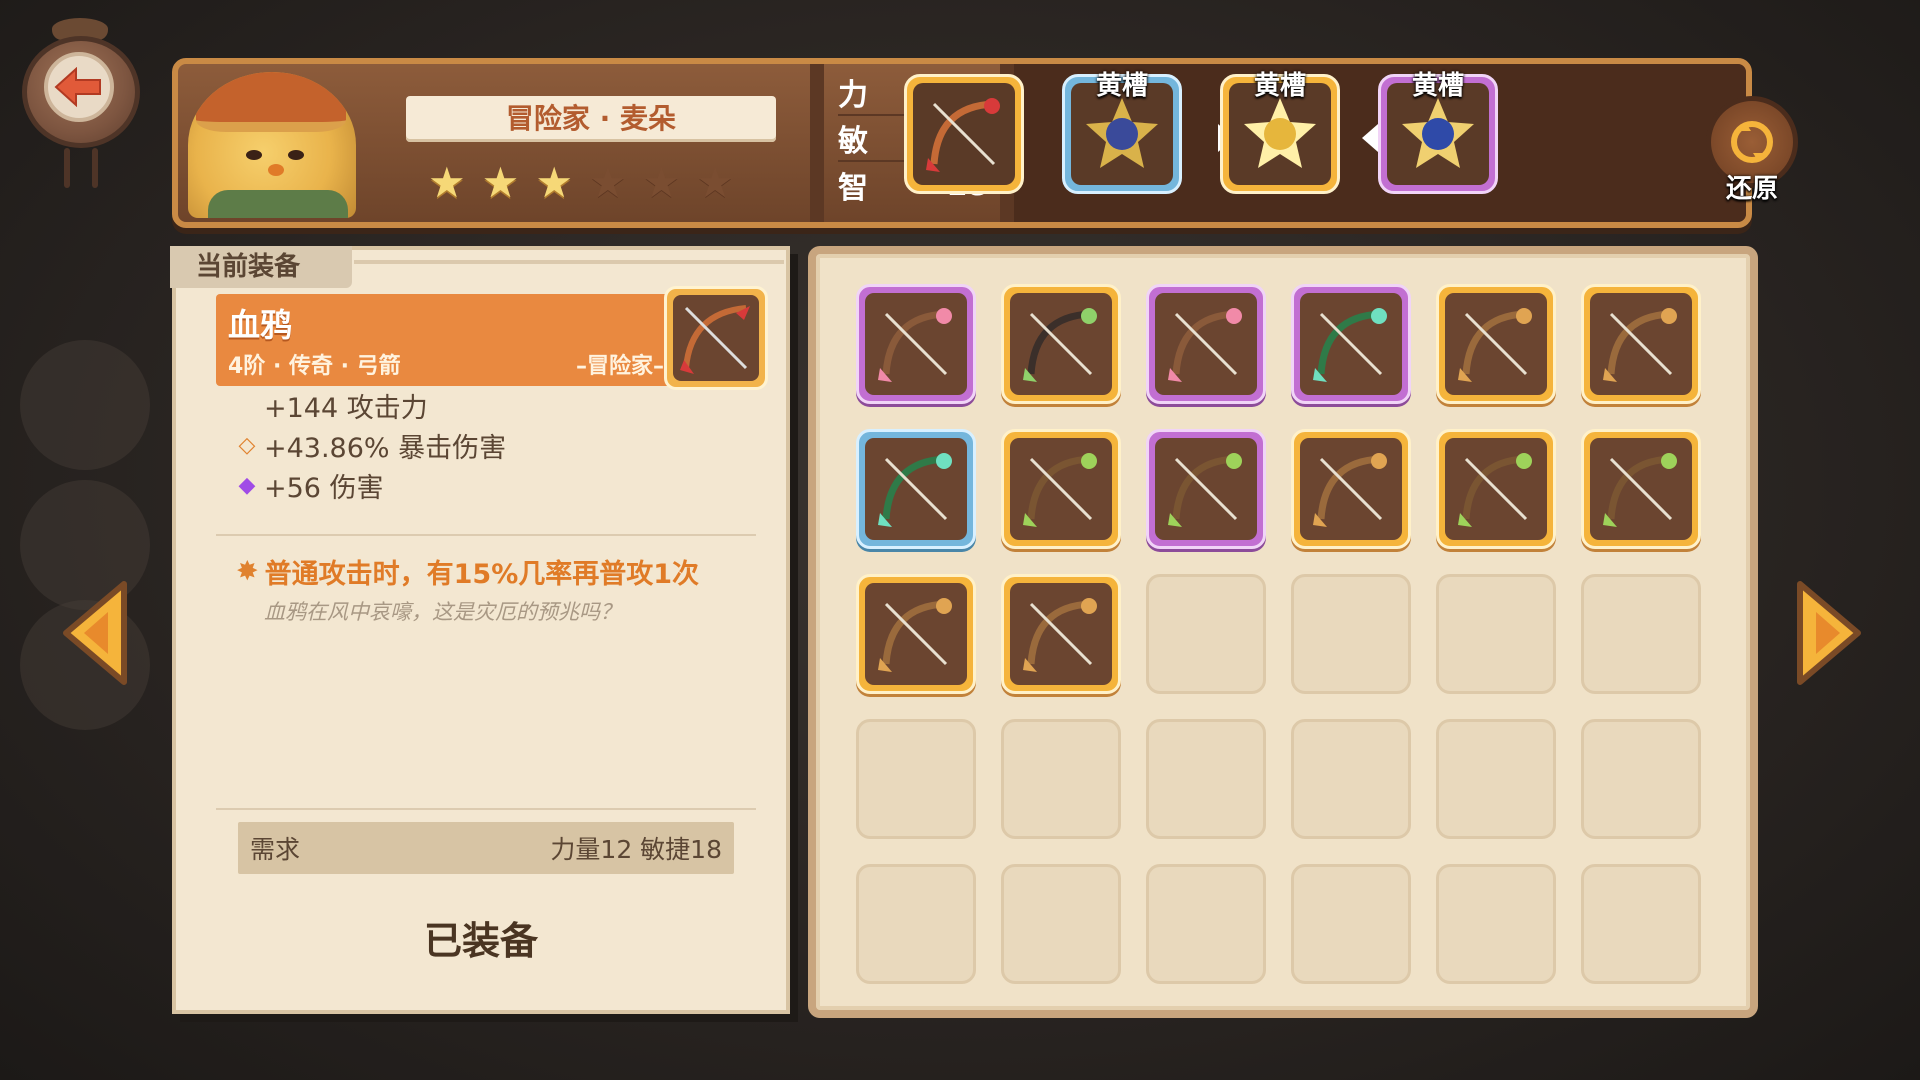  I want to click on item-requirements: 需求 力量12 敏捷18, so click(486, 848).